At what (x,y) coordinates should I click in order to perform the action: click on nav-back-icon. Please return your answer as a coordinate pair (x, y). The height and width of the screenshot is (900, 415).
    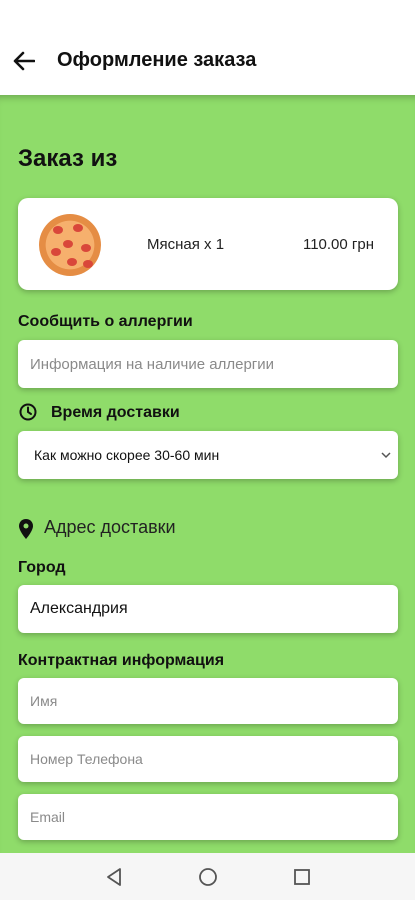
    Looking at the image, I should click on (113, 876).